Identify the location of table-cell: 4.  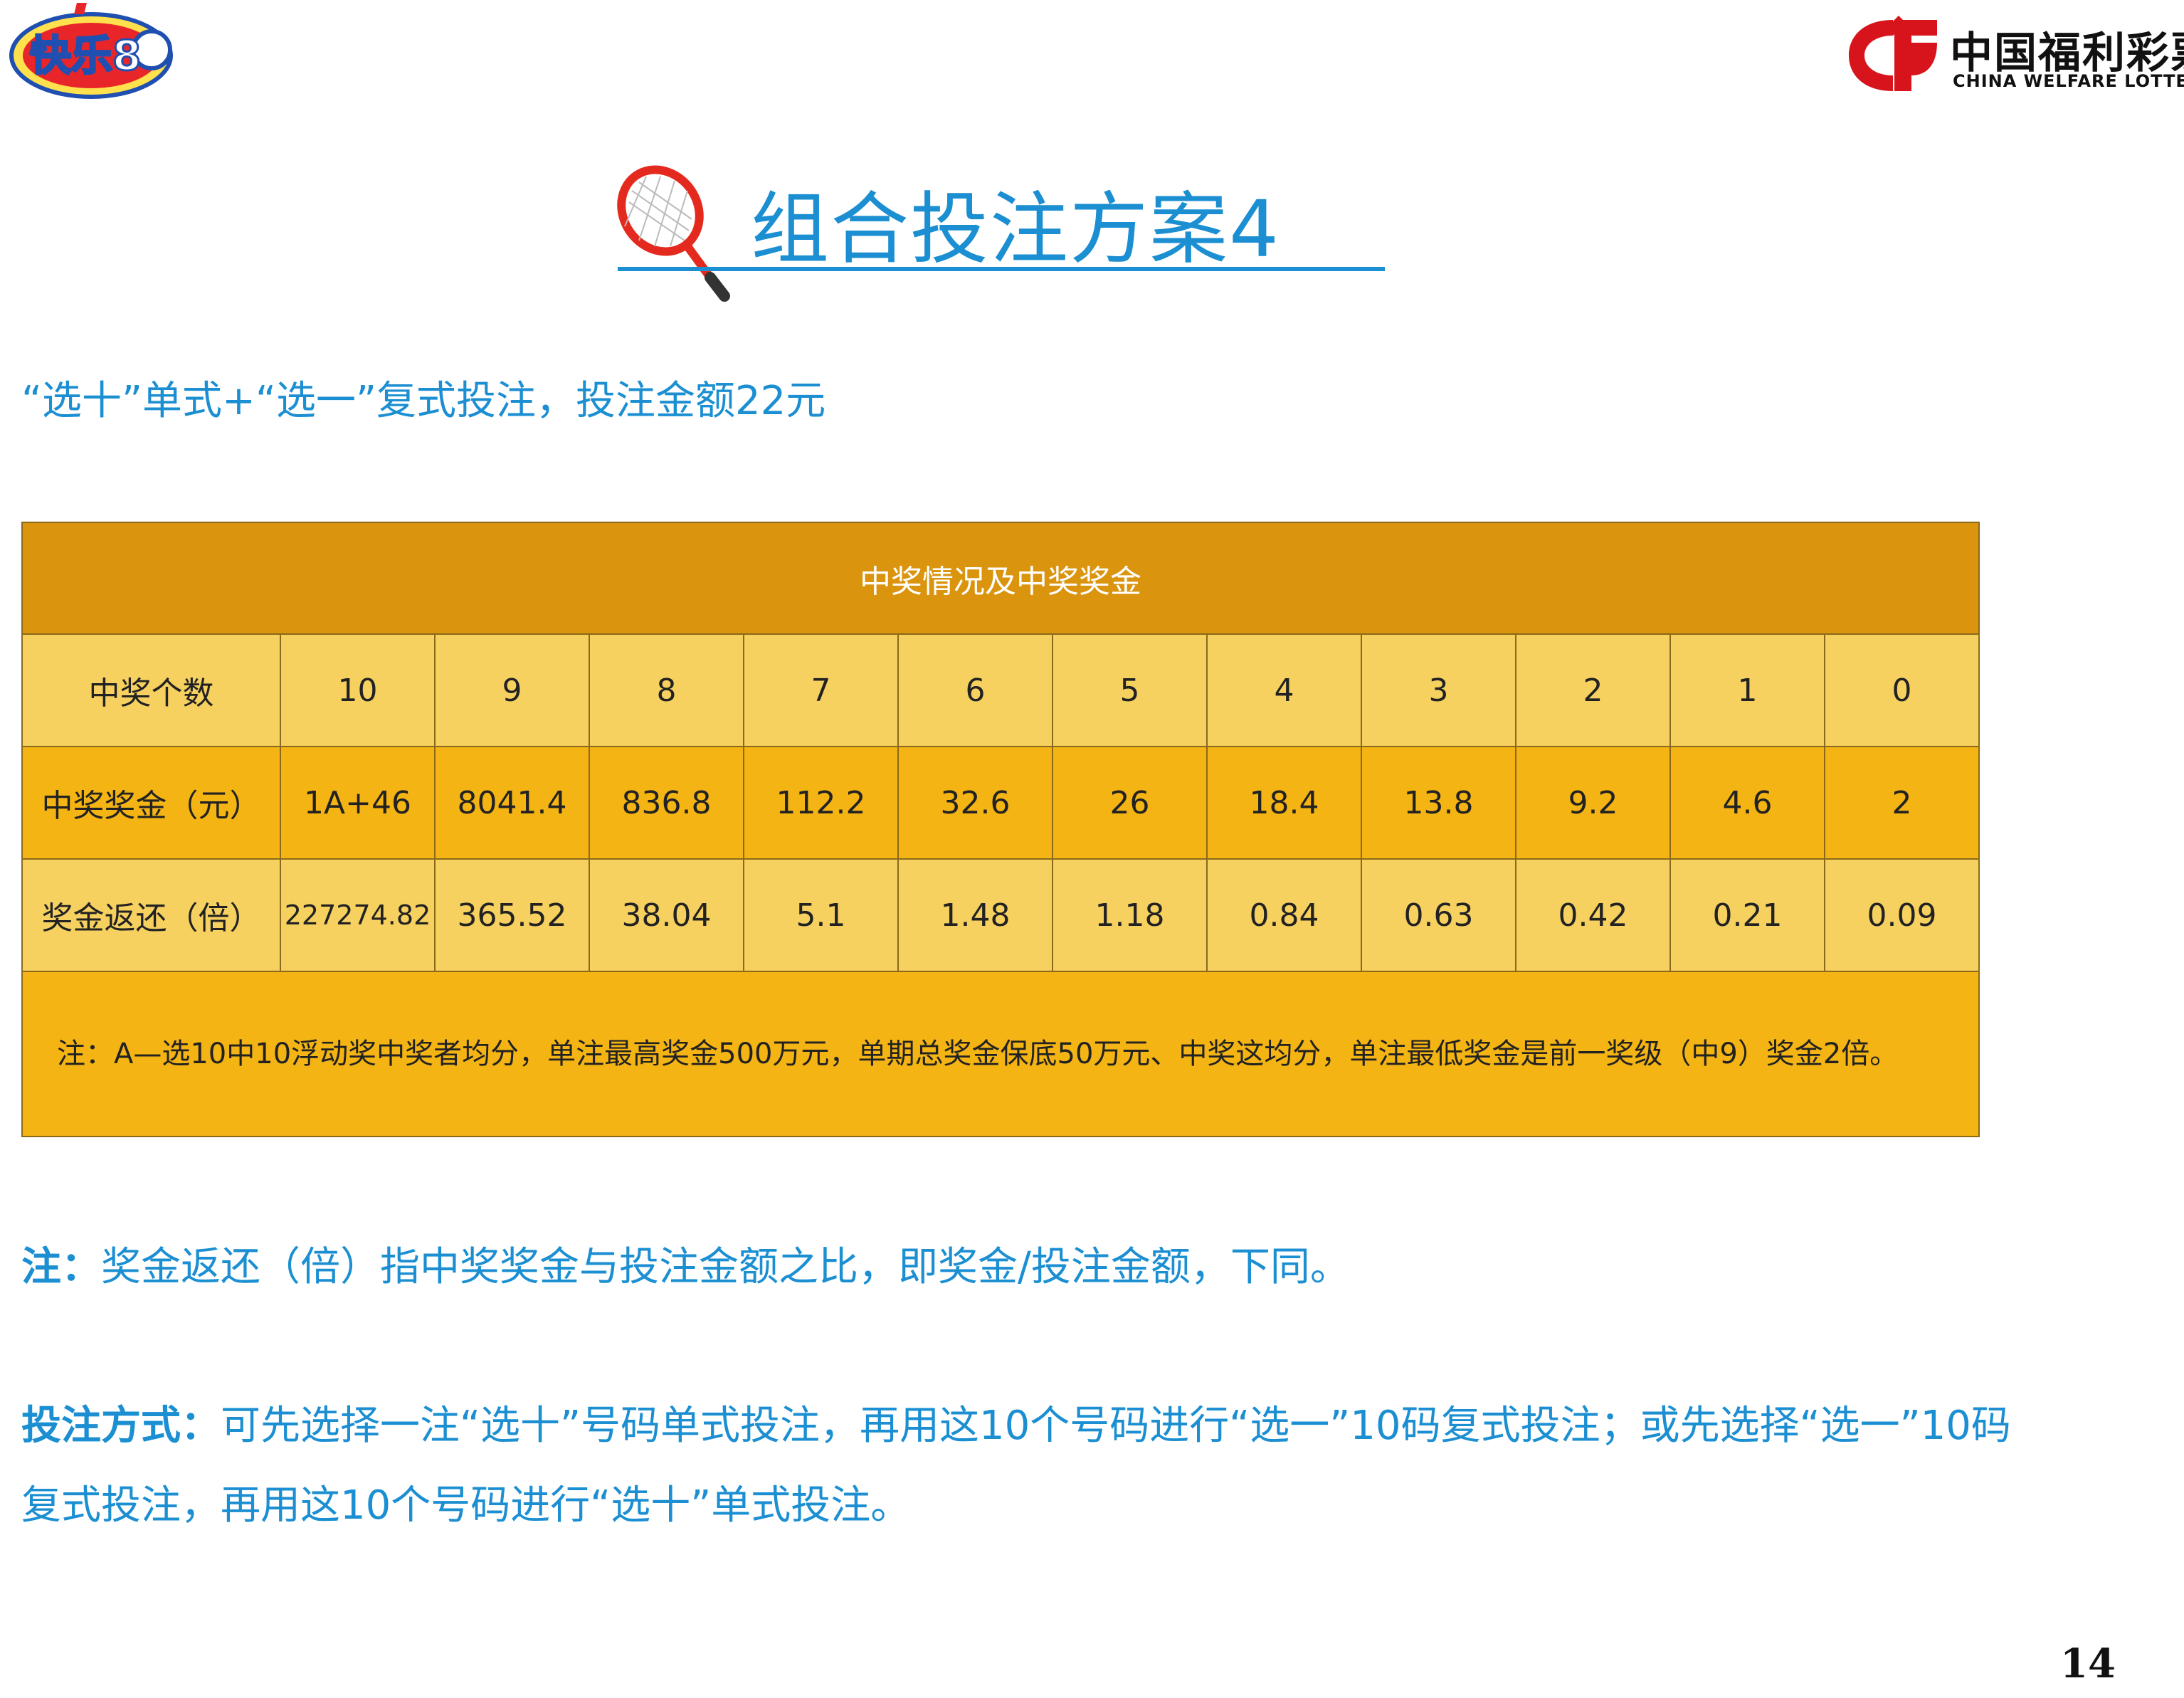
(1284, 690).